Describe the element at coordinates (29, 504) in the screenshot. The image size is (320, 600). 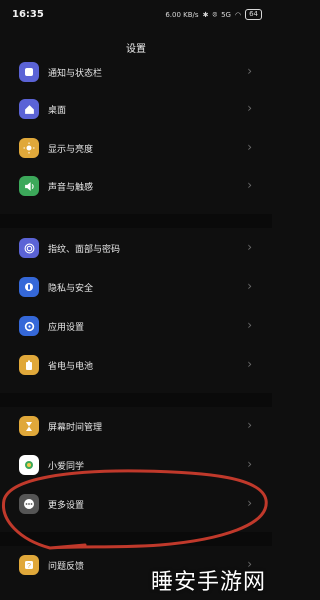
I see `more-icon` at that location.